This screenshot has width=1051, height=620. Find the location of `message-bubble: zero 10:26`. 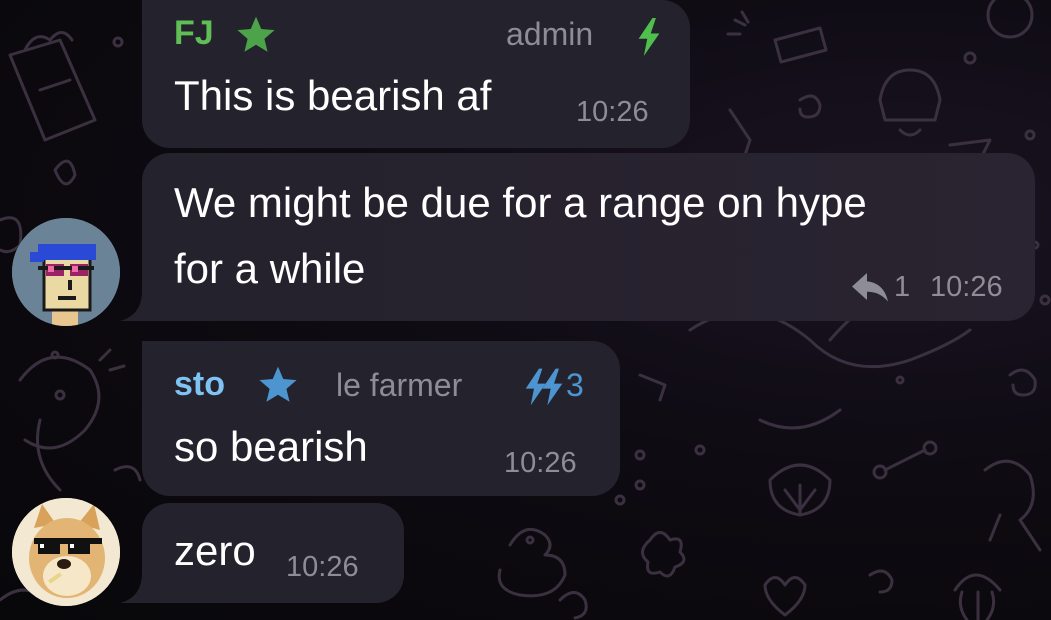

message-bubble: zero 10:26 is located at coordinates (273, 553).